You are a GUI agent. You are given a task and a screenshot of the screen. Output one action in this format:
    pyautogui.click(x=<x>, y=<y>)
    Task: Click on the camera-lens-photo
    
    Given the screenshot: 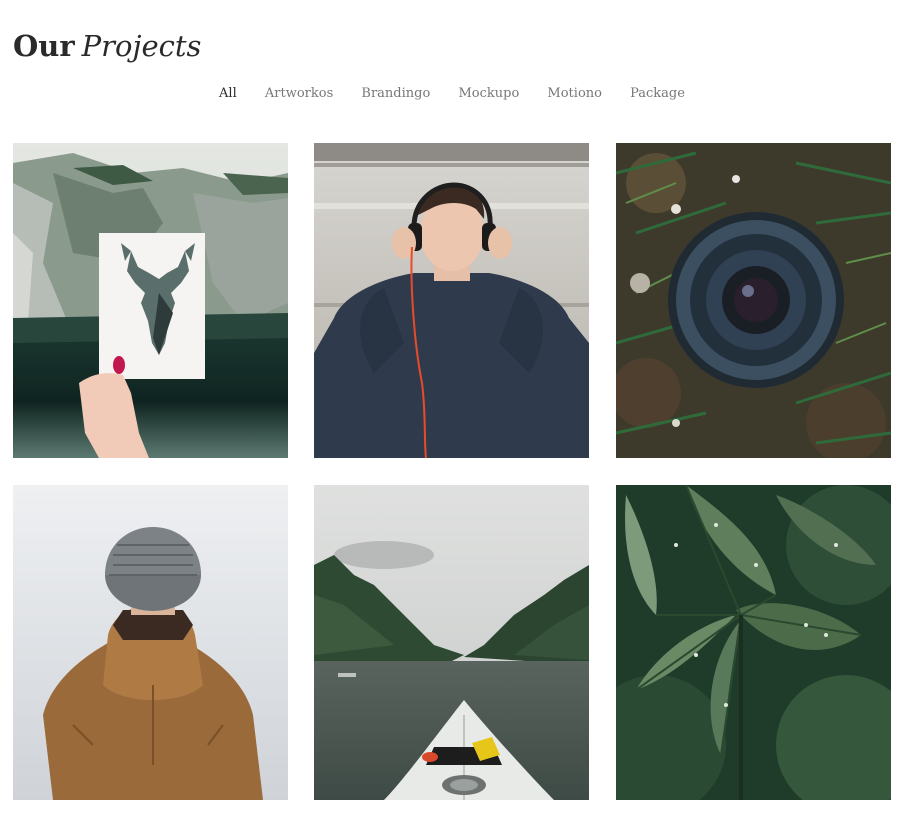 What is the action you would take?
    pyautogui.click(x=753, y=300)
    